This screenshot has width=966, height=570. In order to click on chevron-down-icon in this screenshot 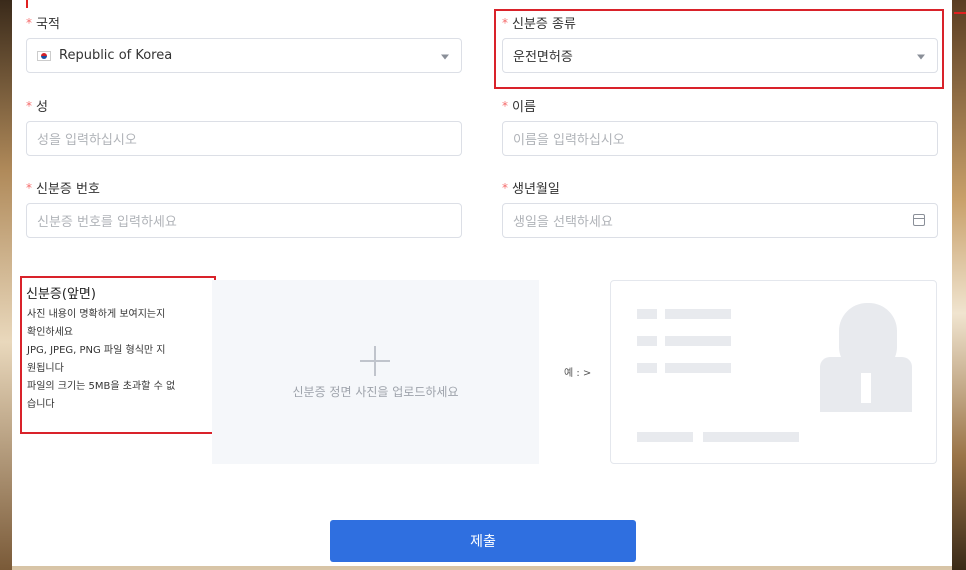, I will do `click(445, 56)`.